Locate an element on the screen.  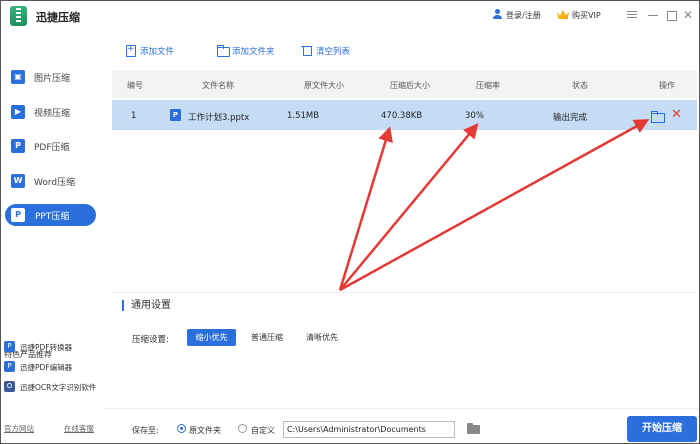
start-compress-button: 开始压缩 is located at coordinates (662, 429).